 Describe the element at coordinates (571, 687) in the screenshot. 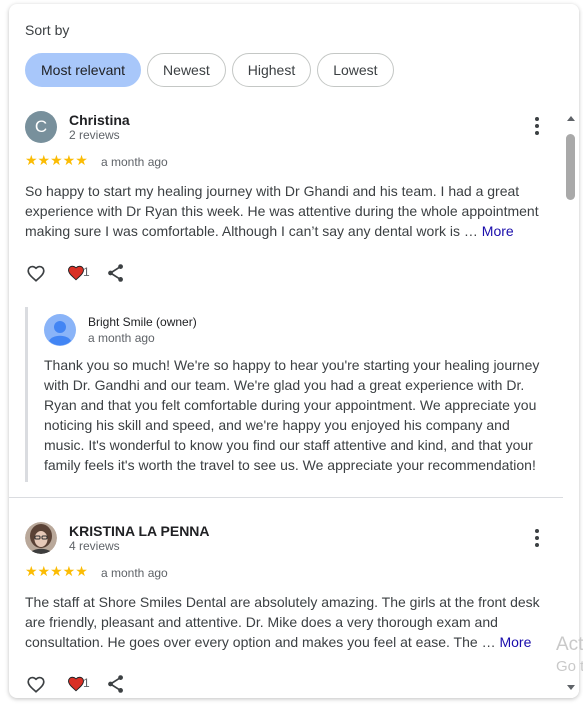

I see `scroll-down-arrow-icon` at that location.